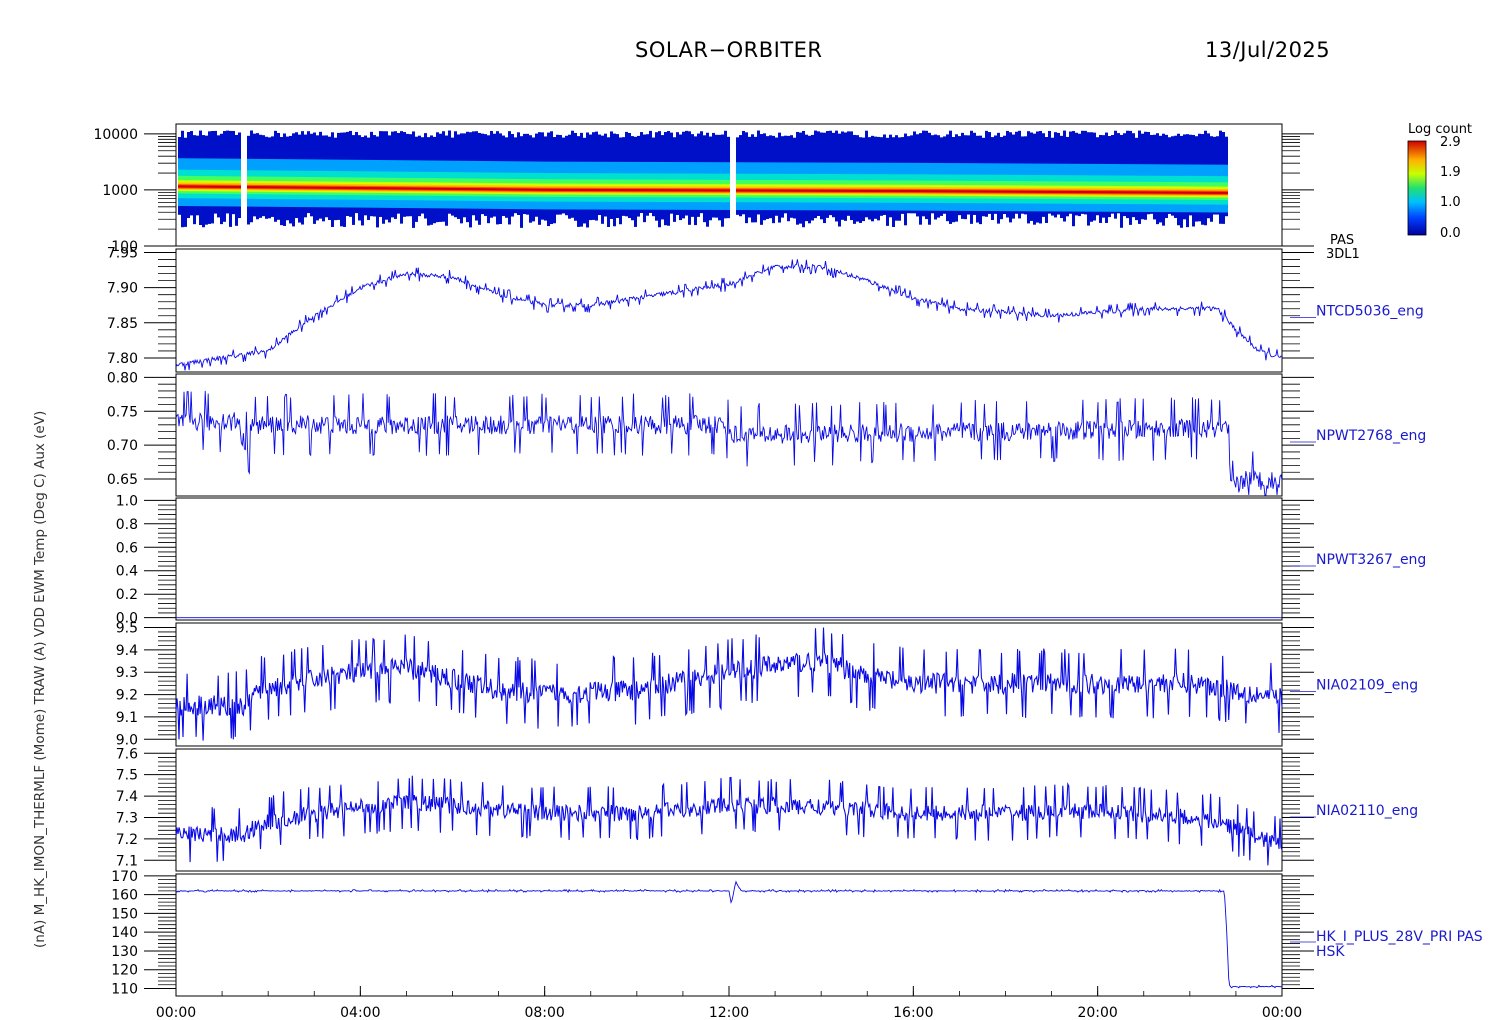 The width and height of the screenshot is (1512, 1020). I want to click on x-tick-label: 00:00, so click(176, 1012).